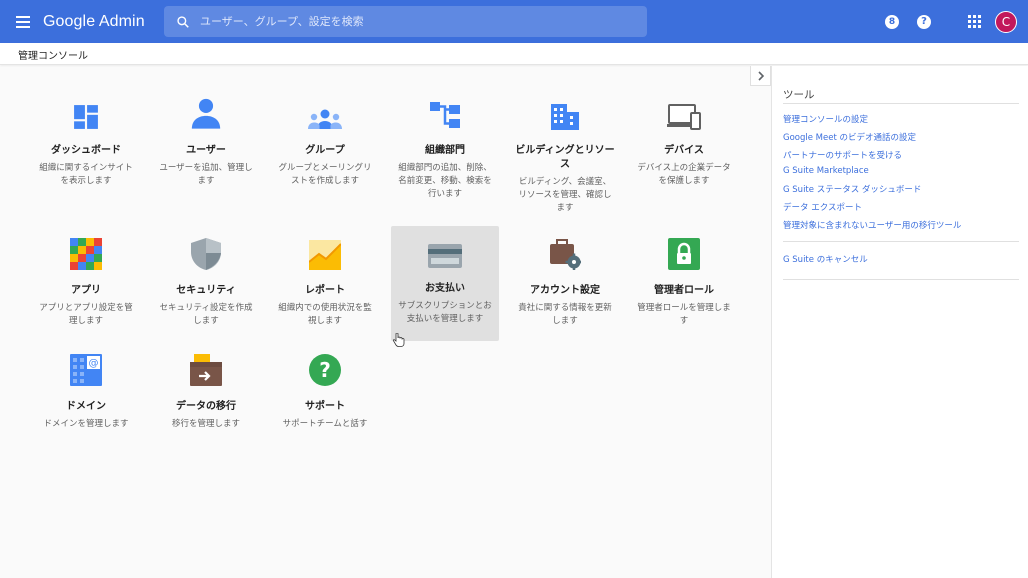 This screenshot has width=1028, height=578. I want to click on tile-apps: アプリ アプリとアプリ設定を管理します, so click(86, 285).